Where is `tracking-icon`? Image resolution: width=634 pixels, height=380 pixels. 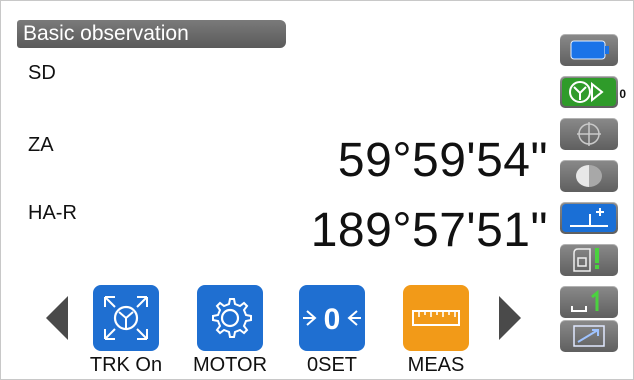 tracking-icon is located at coordinates (126, 318).